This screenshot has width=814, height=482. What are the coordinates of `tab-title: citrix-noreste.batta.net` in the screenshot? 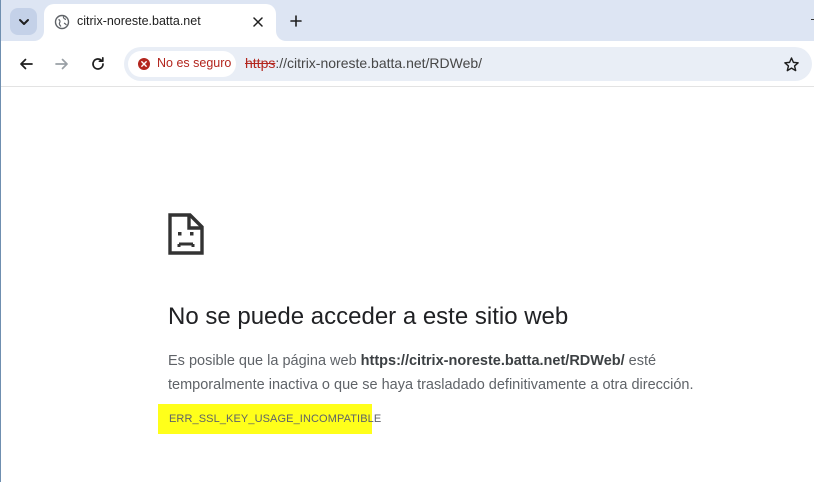 It's located at (139, 21).